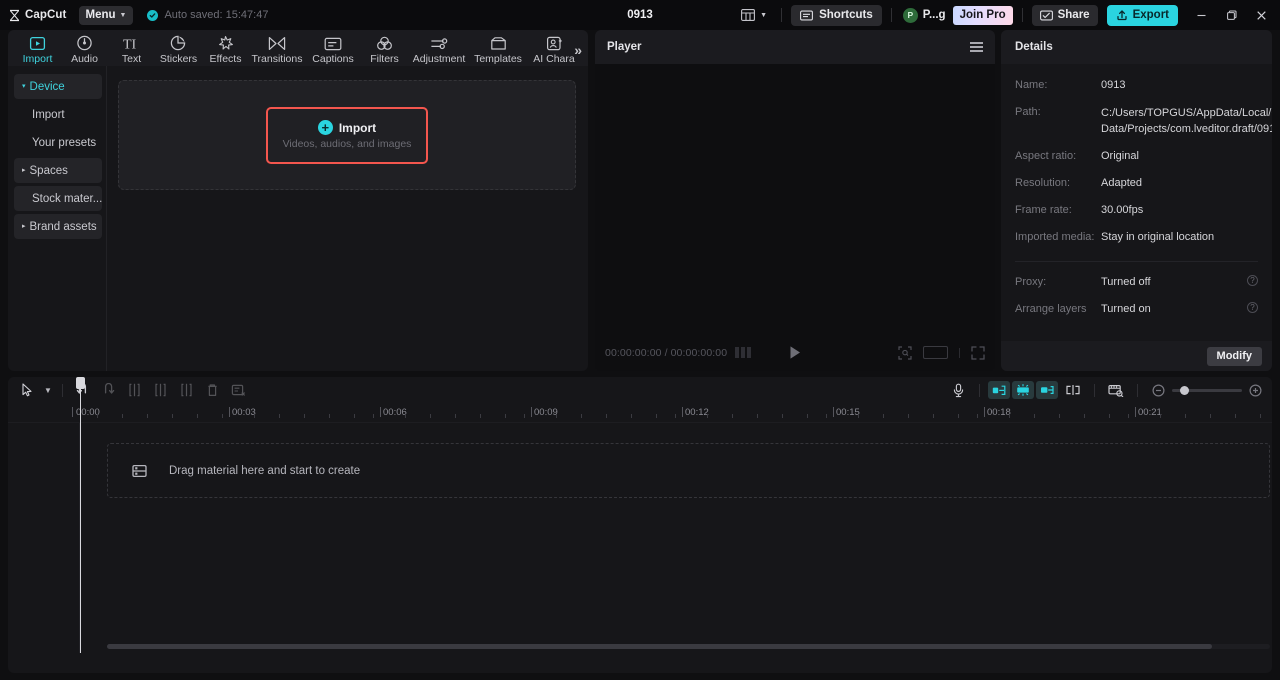 The width and height of the screenshot is (1280, 680). What do you see at coordinates (384, 48) in the screenshot?
I see `toolbar-item-filters: Filters` at bounding box center [384, 48].